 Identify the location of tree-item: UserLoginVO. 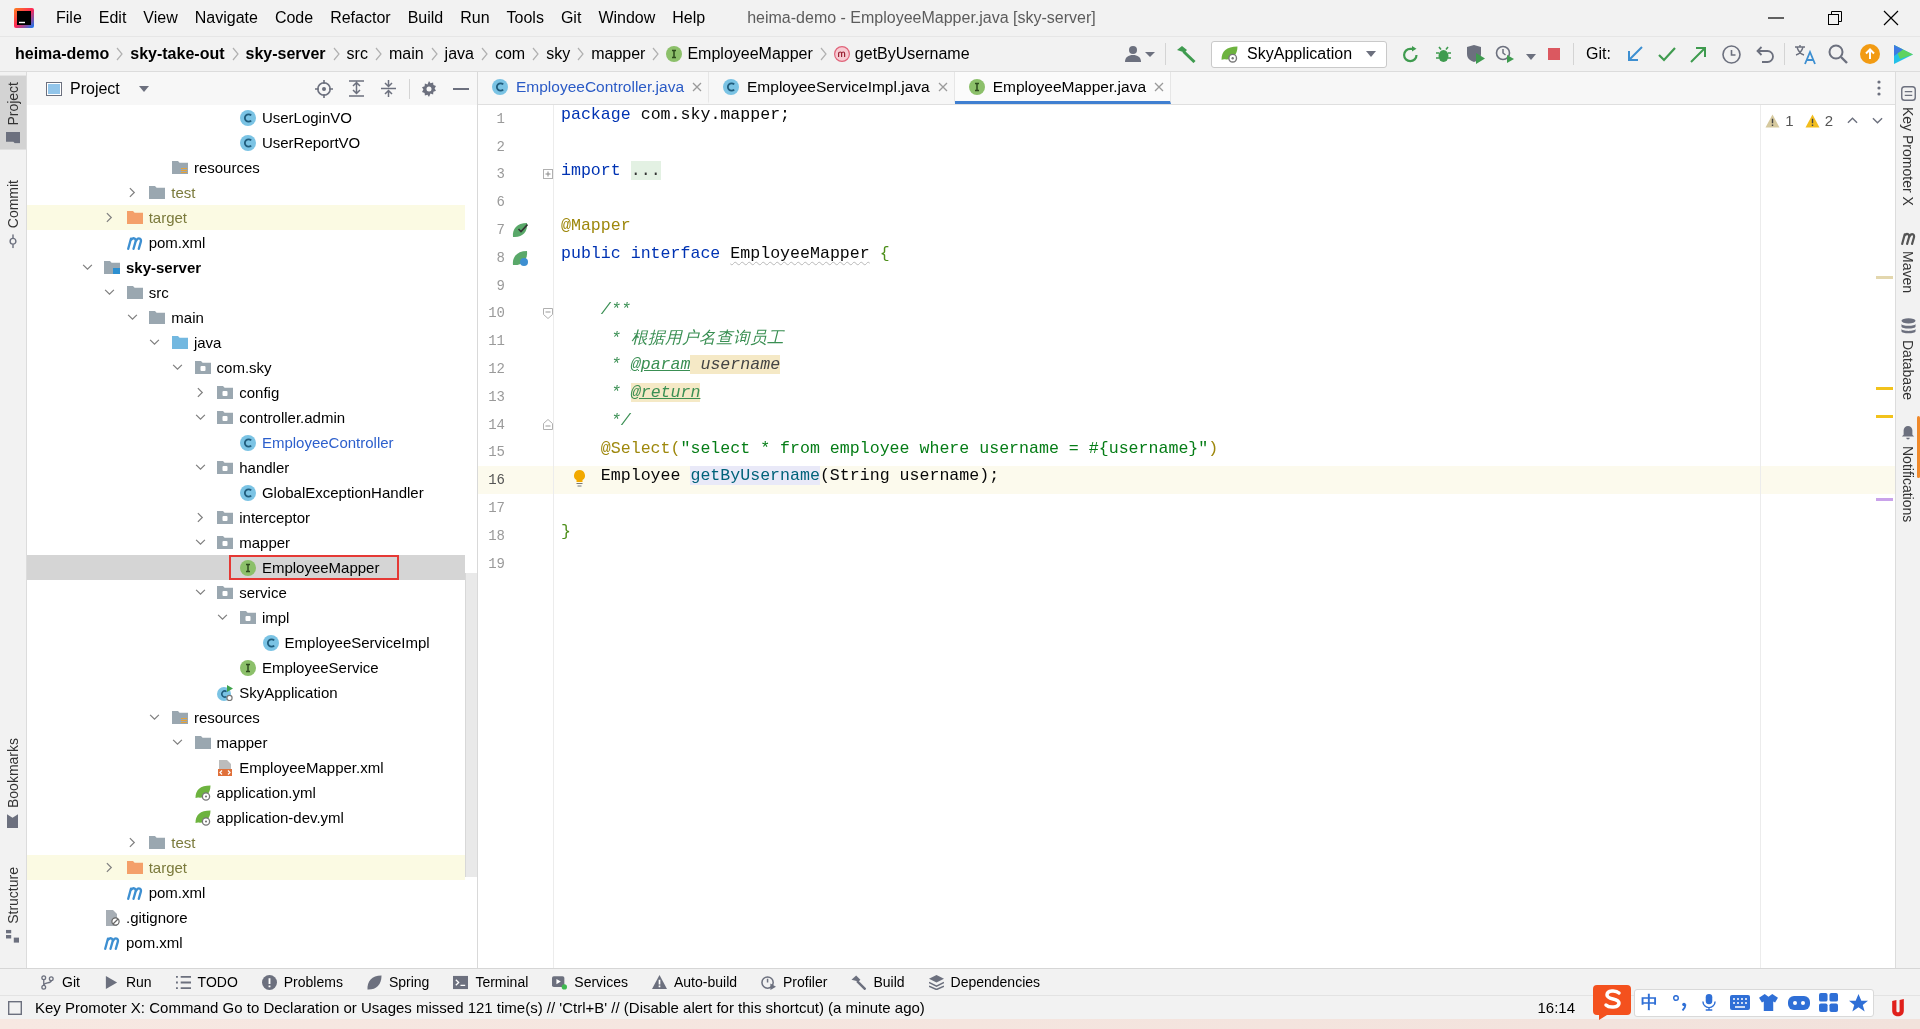
(246, 117).